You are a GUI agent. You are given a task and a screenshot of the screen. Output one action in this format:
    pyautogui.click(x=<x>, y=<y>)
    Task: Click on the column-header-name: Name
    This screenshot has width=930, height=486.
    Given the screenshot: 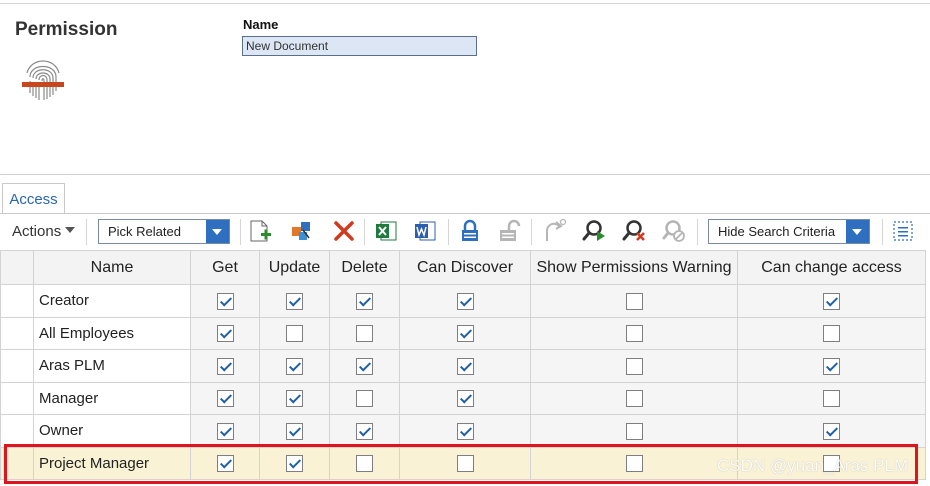 What is the action you would take?
    pyautogui.click(x=112, y=267)
    